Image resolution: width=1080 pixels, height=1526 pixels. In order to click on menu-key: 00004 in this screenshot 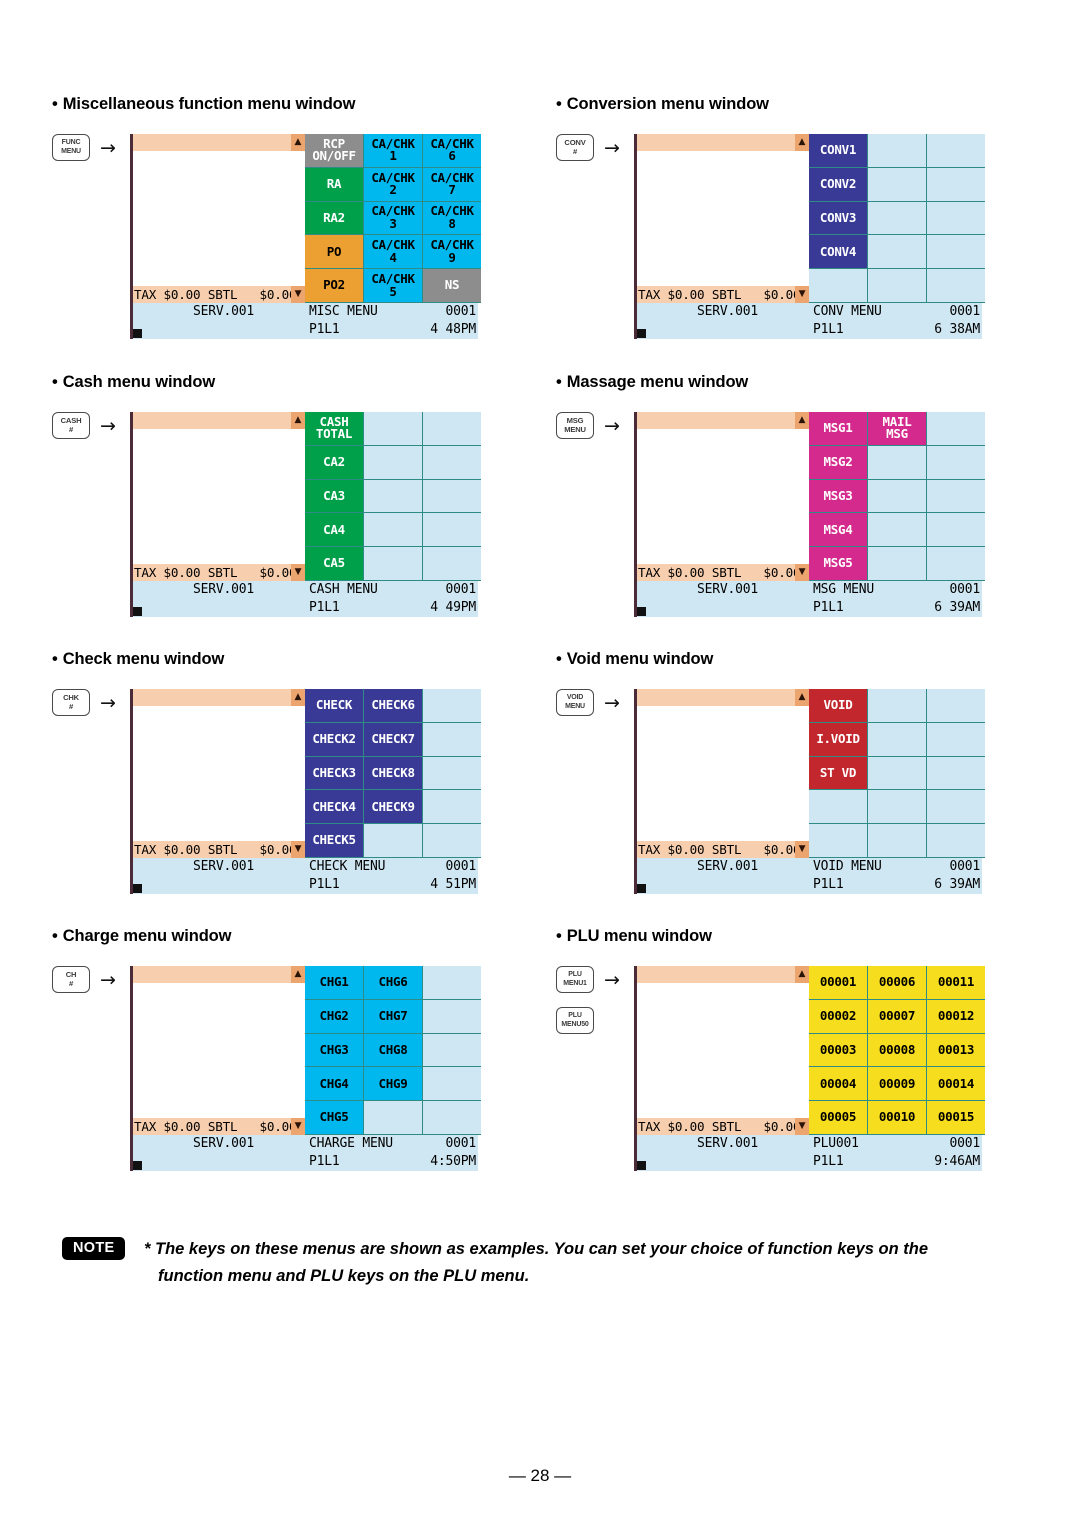, I will do `click(838, 1084)`.